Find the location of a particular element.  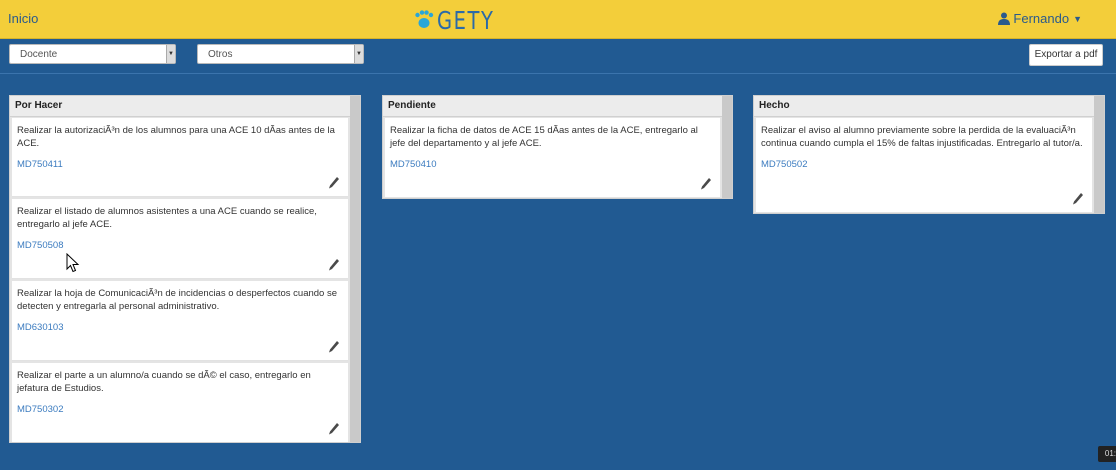

export-pdf-button: Exportar a pdf is located at coordinates (1066, 55).